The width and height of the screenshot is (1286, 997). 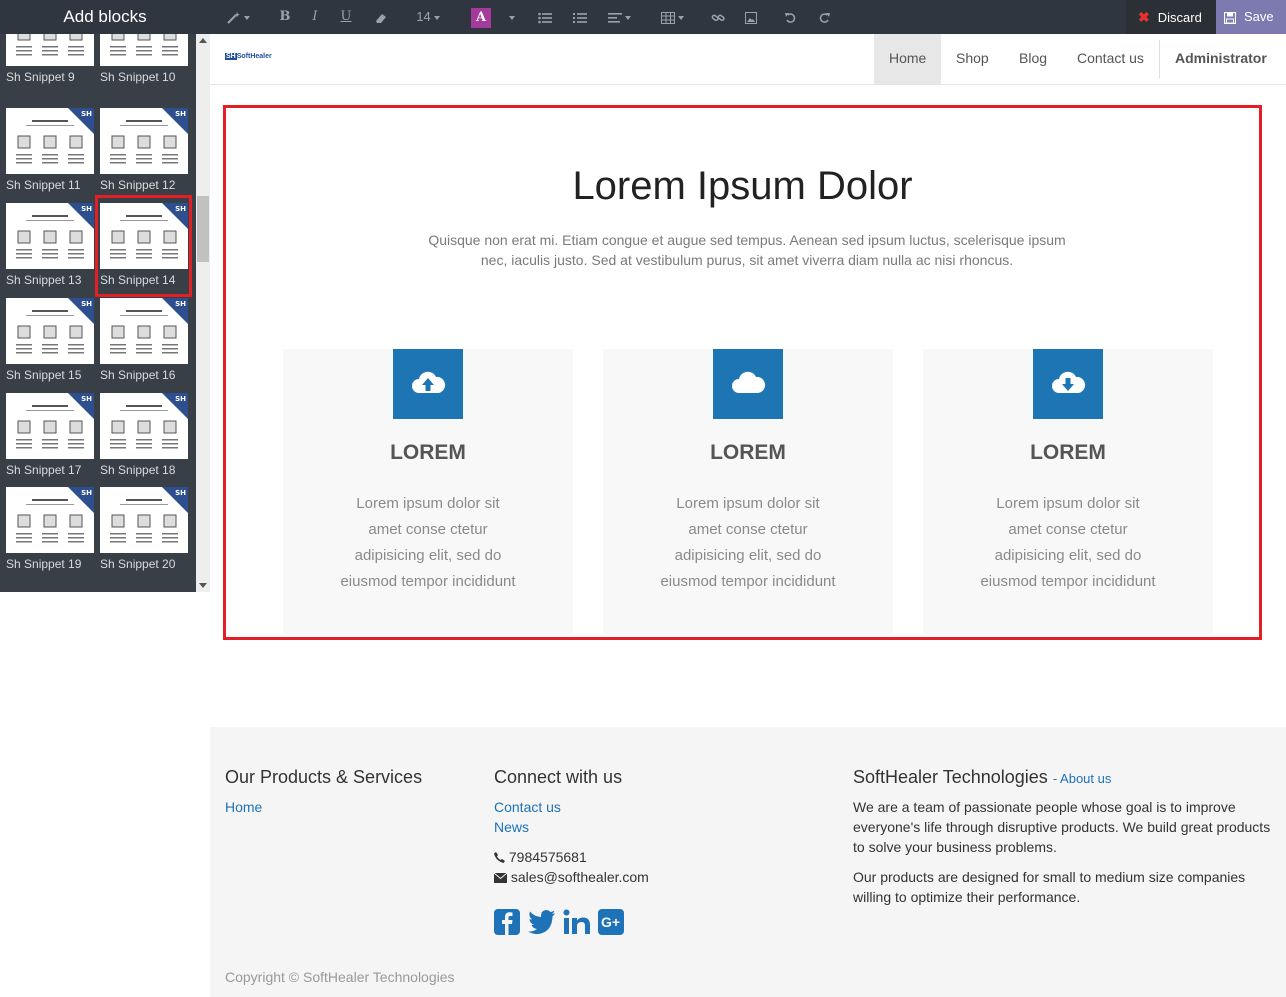 I want to click on scroll-up-arrow-icon, so click(x=203, y=40).